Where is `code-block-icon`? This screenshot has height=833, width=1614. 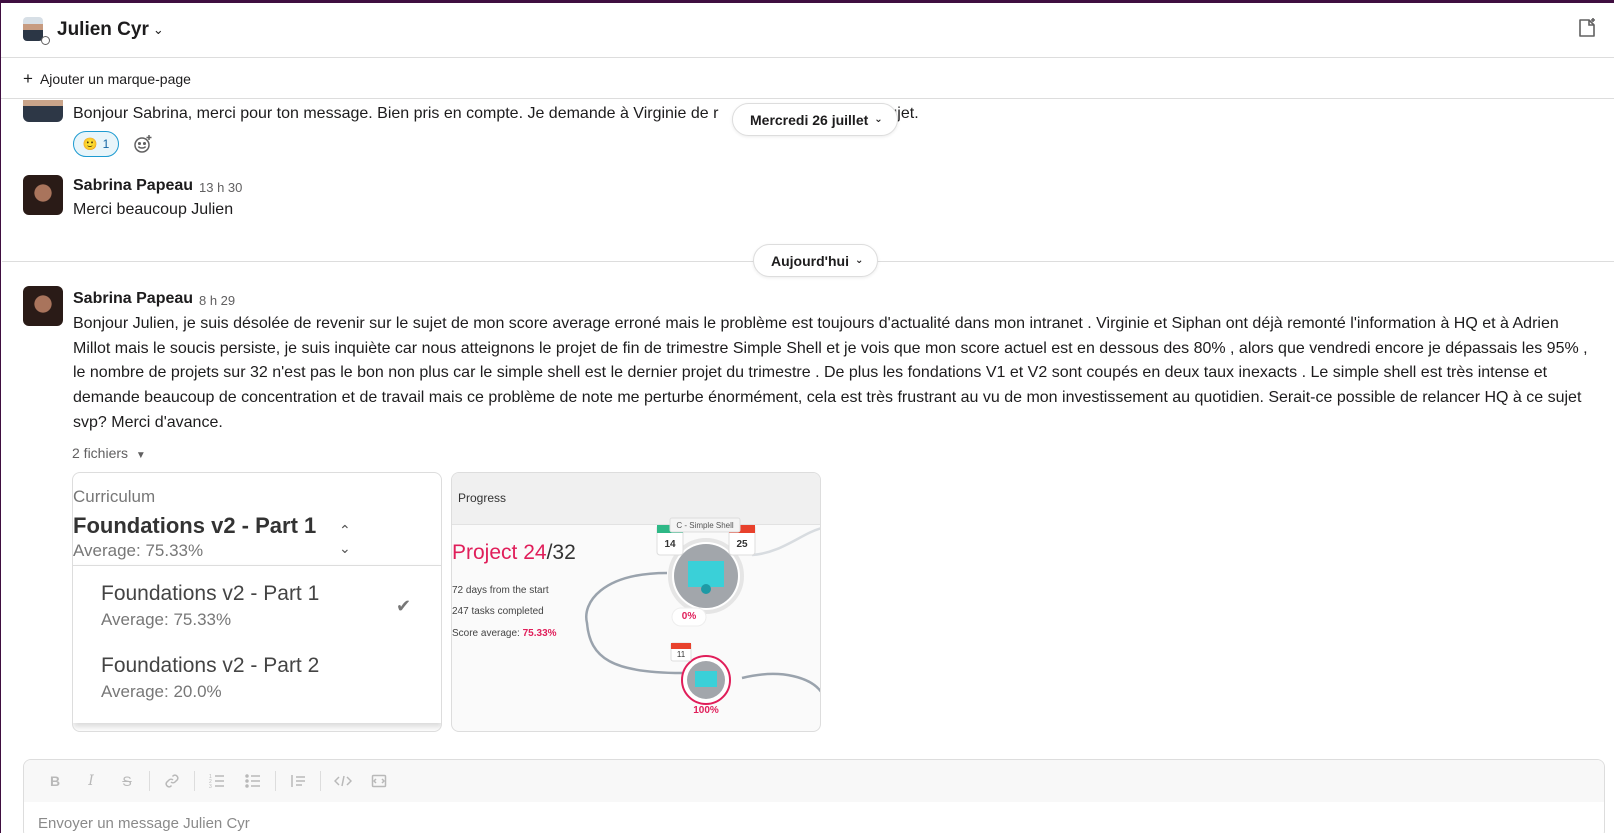 code-block-icon is located at coordinates (379, 781).